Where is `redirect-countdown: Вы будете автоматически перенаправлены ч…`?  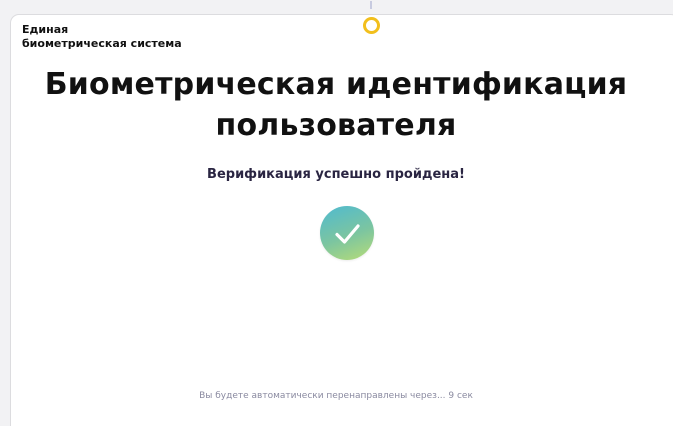 redirect-countdown: Вы будете автоматически перенаправлены ч… is located at coordinates (336, 396).